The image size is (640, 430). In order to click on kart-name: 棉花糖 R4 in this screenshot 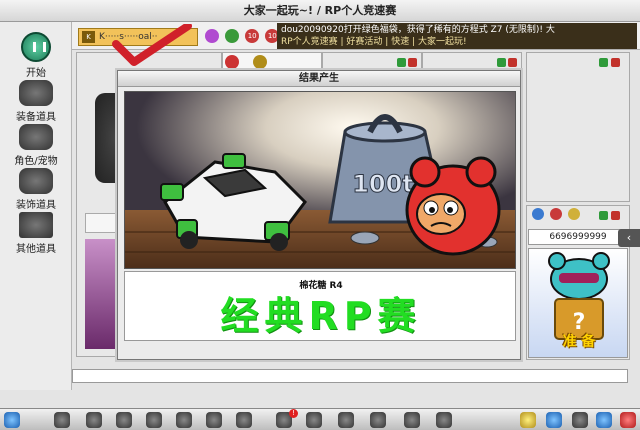, I will do `click(321, 286)`.